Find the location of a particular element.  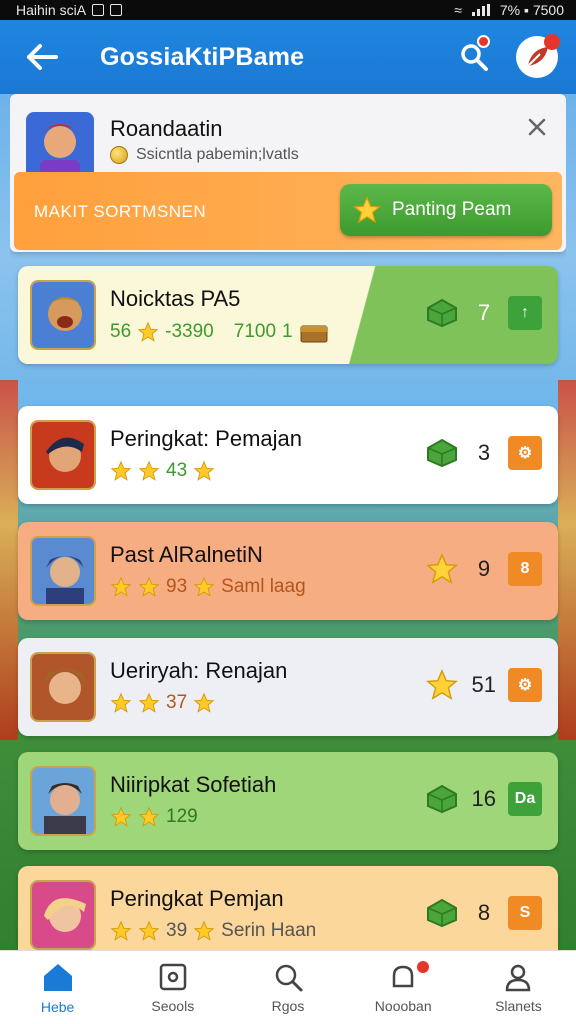

row-name: Niiripkat Sofetiah is located at coordinates (193, 784).